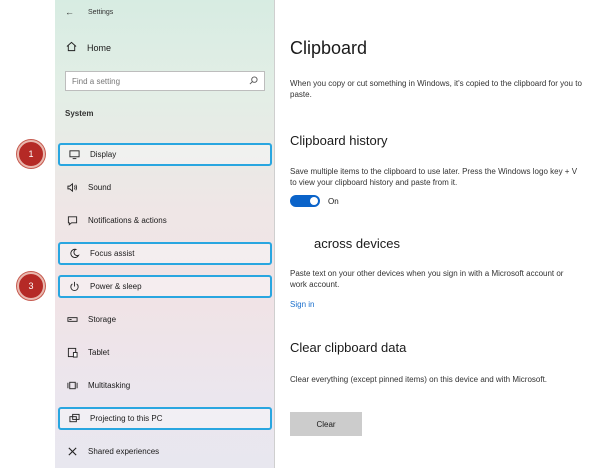 Image resolution: width=600 pixels, height=468 pixels. What do you see at coordinates (165, 418) in the screenshot?
I see `sidebar-item-projecting: Projecting to this PC` at bounding box center [165, 418].